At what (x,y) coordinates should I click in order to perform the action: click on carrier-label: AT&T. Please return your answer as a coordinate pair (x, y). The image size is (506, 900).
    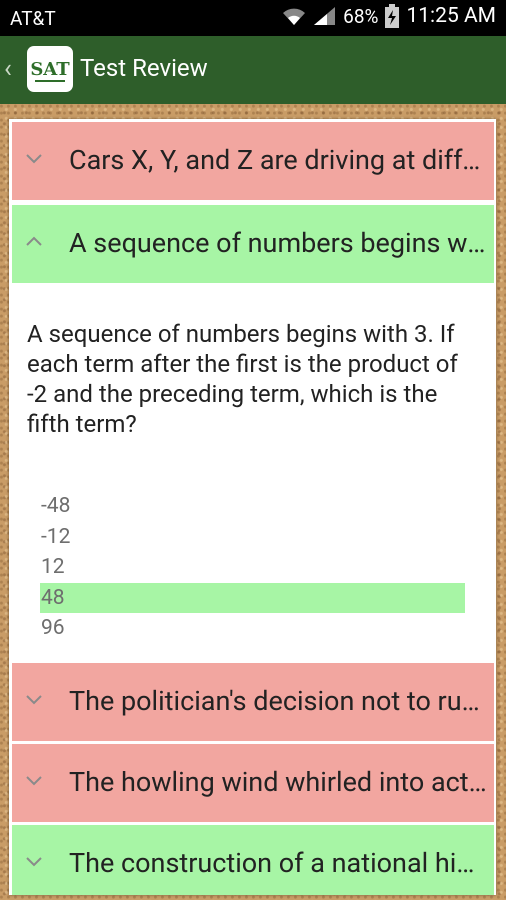
    Looking at the image, I should click on (33, 18).